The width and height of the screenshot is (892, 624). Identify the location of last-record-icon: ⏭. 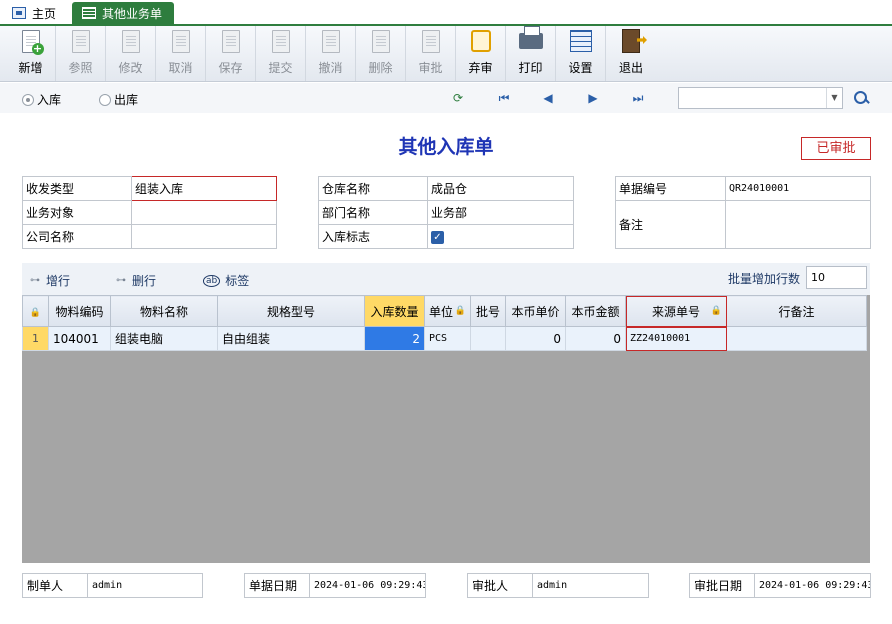
(638, 98).